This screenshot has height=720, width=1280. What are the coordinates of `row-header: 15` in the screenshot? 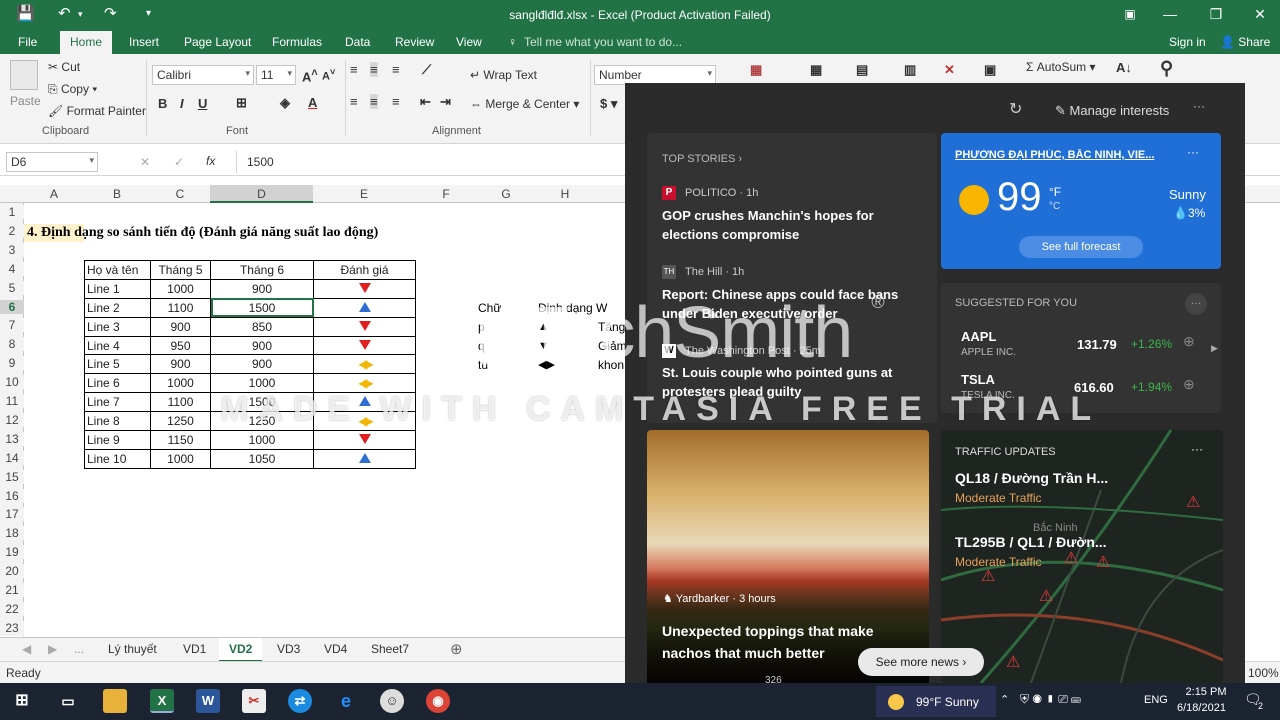 It's located at (12, 476).